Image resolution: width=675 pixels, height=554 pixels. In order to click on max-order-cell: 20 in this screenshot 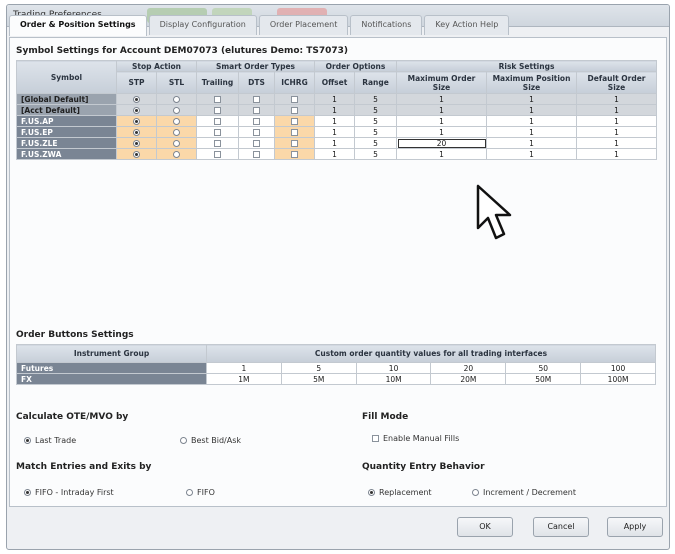, I will do `click(442, 143)`.